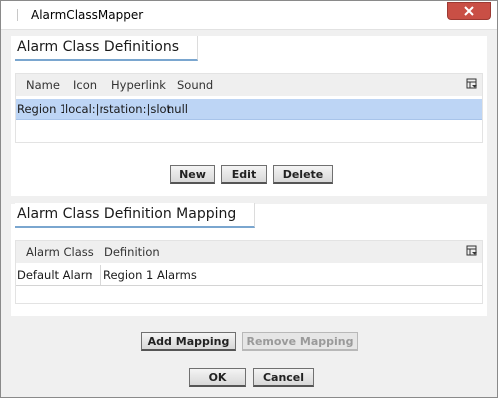 The image size is (500, 400). I want to click on cell-icon: local:|r, so click(84, 109).